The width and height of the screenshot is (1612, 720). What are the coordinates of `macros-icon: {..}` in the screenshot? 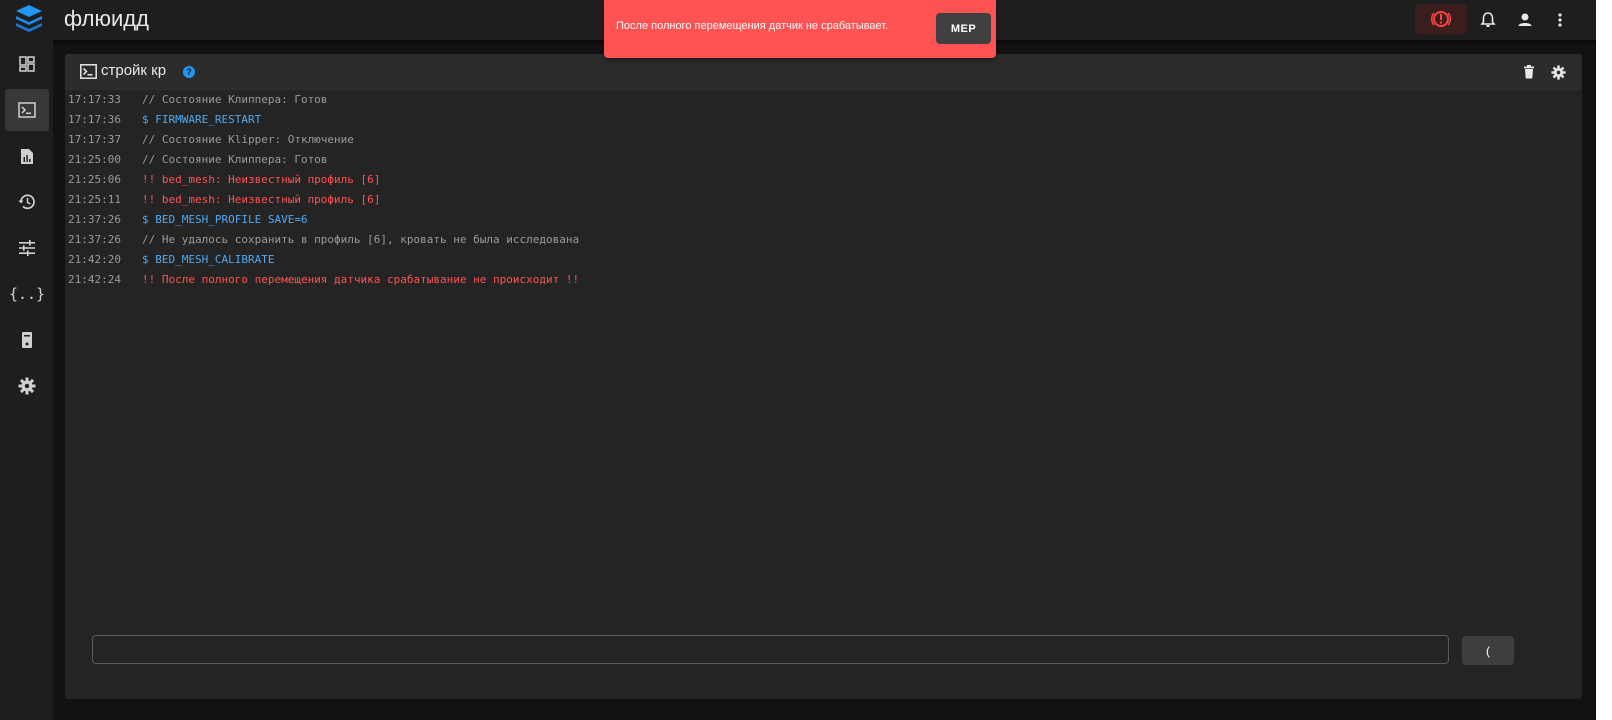 It's located at (27, 294).